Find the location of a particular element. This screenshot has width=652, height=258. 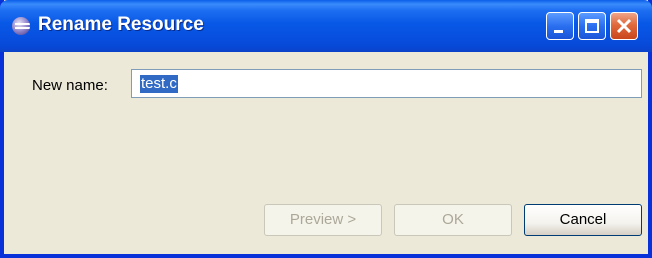

minimize-icon is located at coordinates (558, 31).